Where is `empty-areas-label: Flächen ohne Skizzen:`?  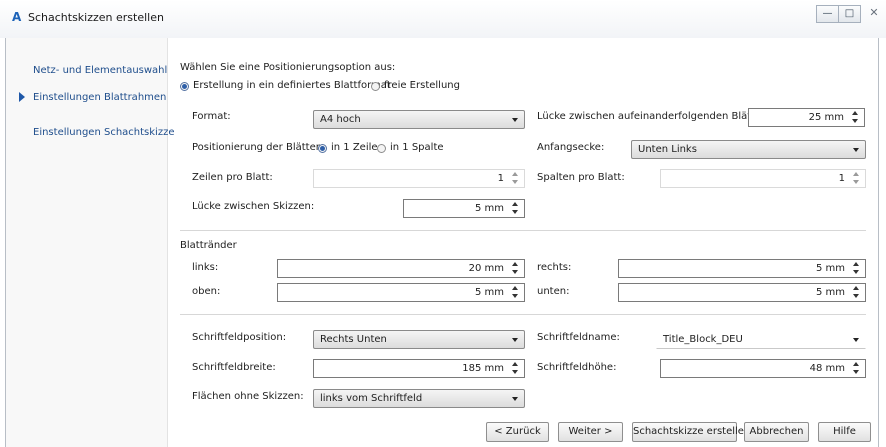
empty-areas-label: Flächen ohne Skizzen: is located at coordinates (248, 396).